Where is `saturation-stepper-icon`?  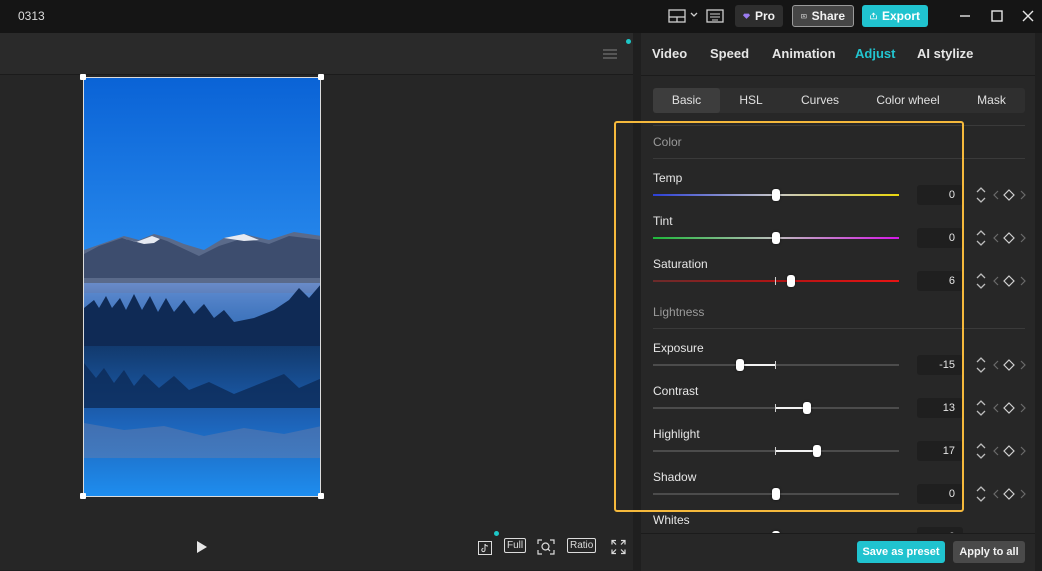 saturation-stepper-icon is located at coordinates (981, 281).